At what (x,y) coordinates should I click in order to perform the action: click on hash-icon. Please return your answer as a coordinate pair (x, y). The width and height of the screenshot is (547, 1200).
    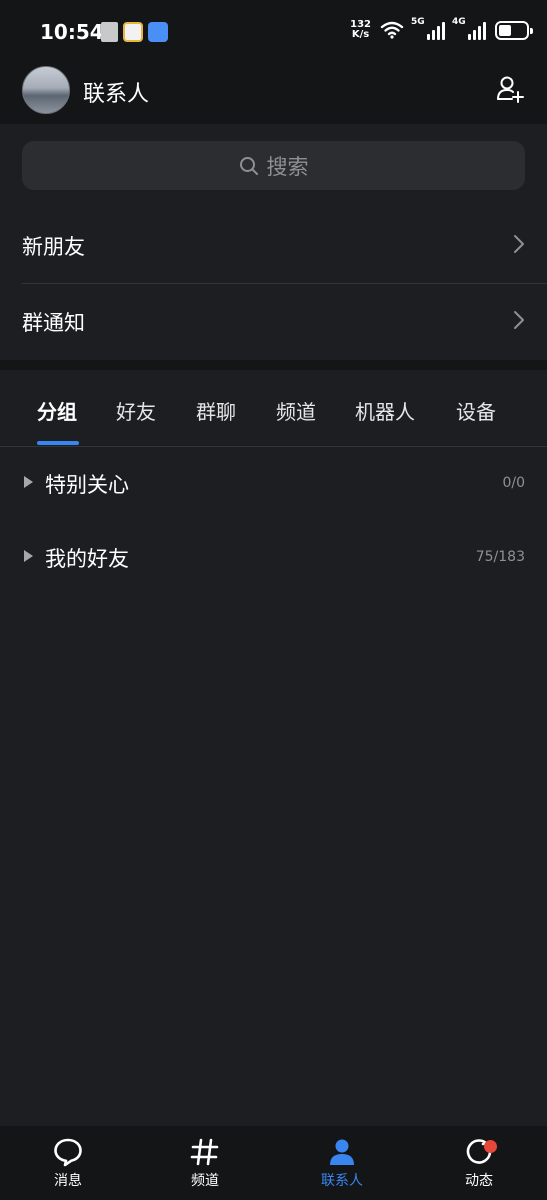
    Looking at the image, I should click on (204, 1152).